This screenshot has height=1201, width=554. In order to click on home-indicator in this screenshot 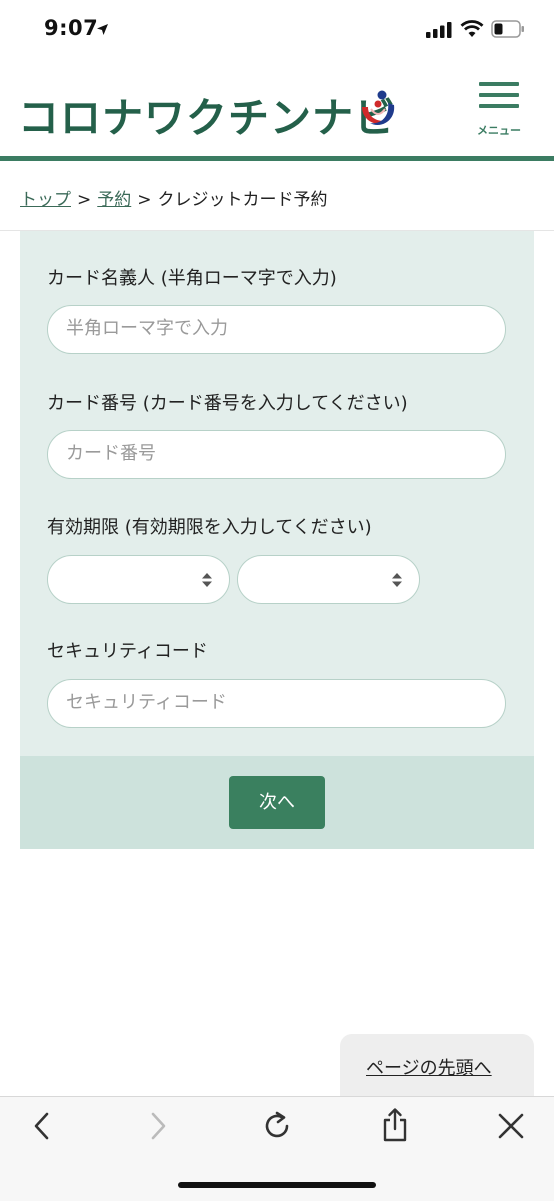, I will do `click(277, 1185)`.